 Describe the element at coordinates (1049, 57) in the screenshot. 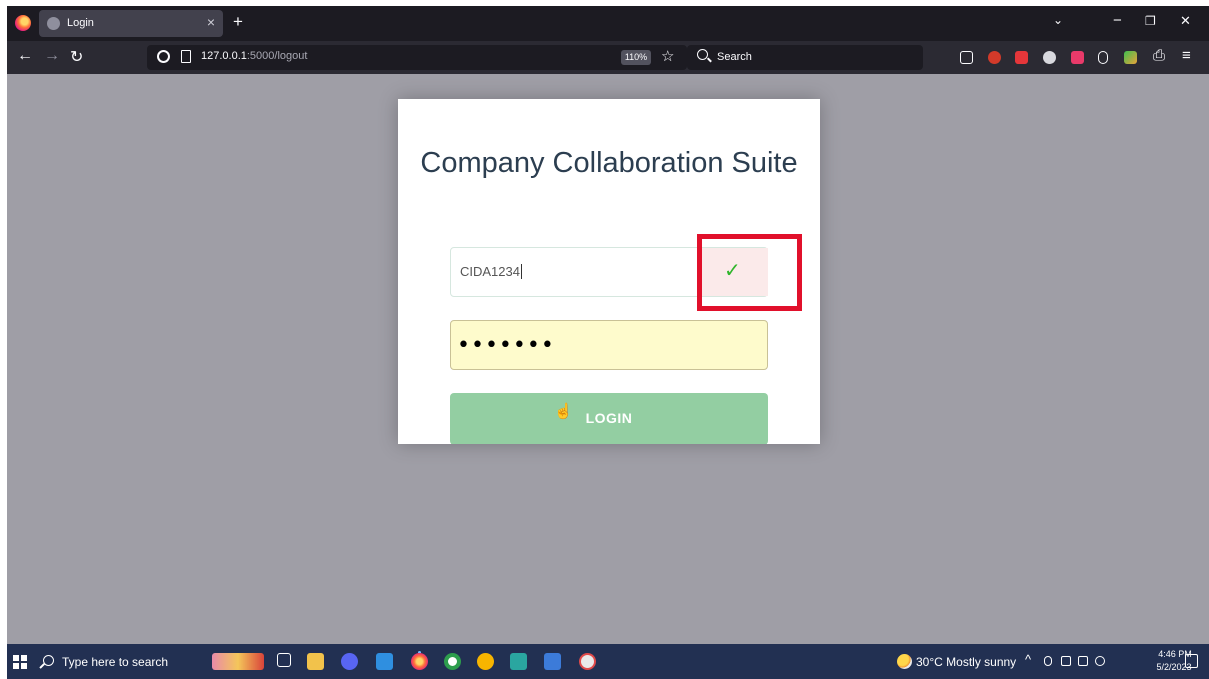

I see `extension-circle-icon` at that location.